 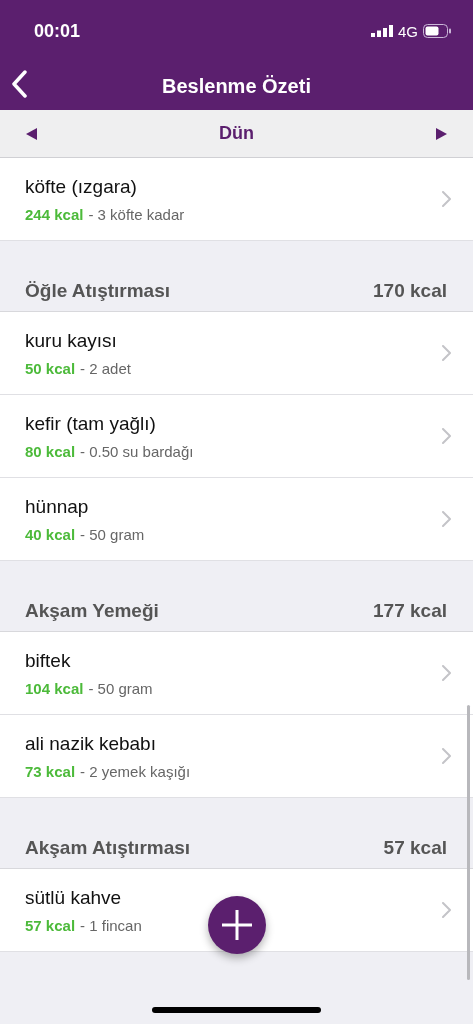 What do you see at coordinates (50, 368) in the screenshot?
I see `food-kcal: 50 kcal` at bounding box center [50, 368].